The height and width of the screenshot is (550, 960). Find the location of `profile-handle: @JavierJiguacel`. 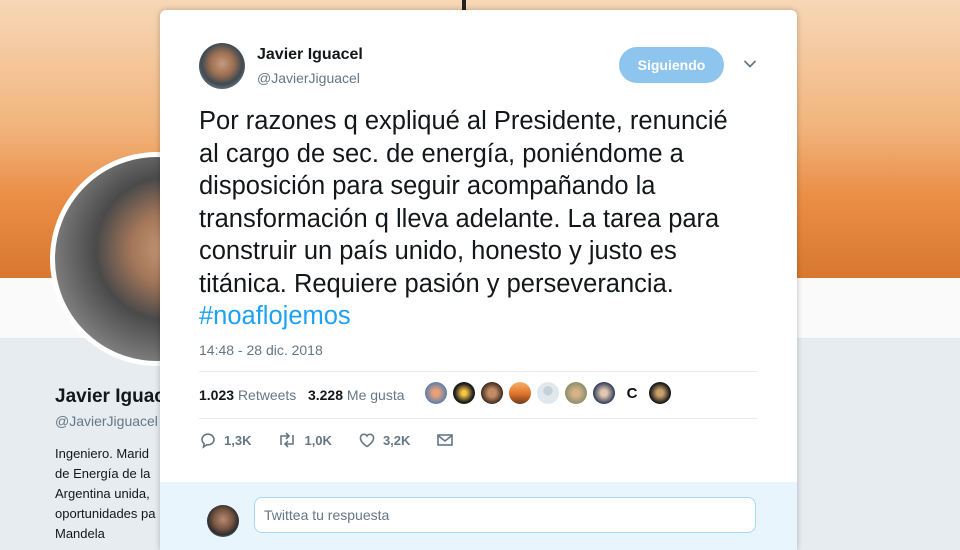

profile-handle: @JavierJiguacel is located at coordinates (106, 421).